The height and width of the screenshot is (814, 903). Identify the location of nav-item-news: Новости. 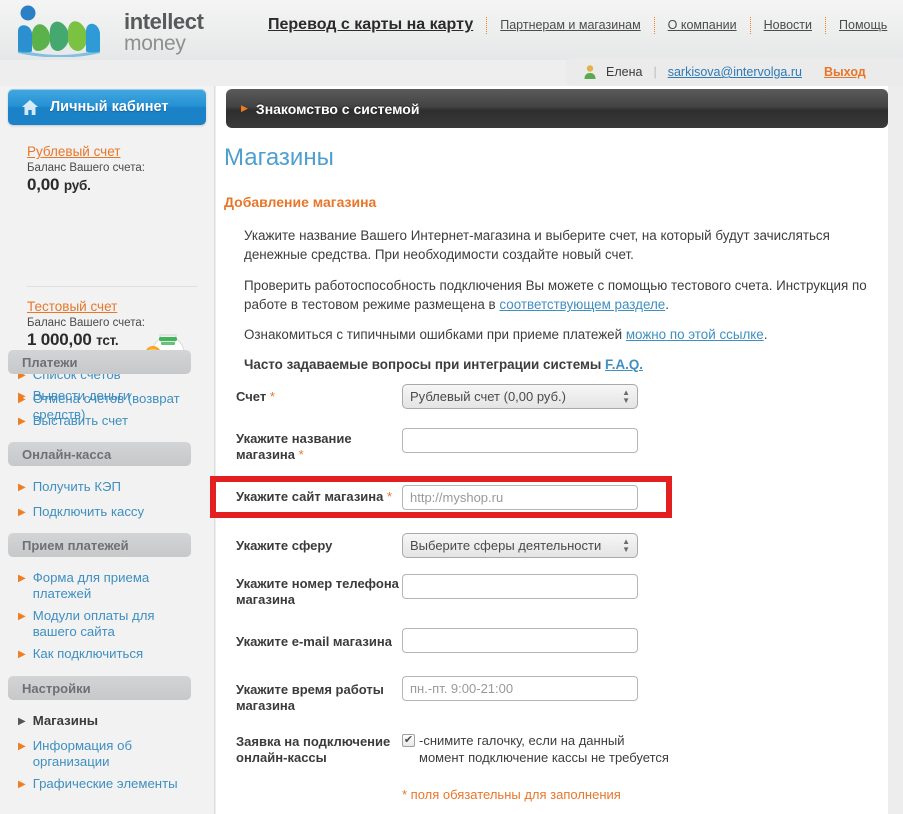
(788, 25).